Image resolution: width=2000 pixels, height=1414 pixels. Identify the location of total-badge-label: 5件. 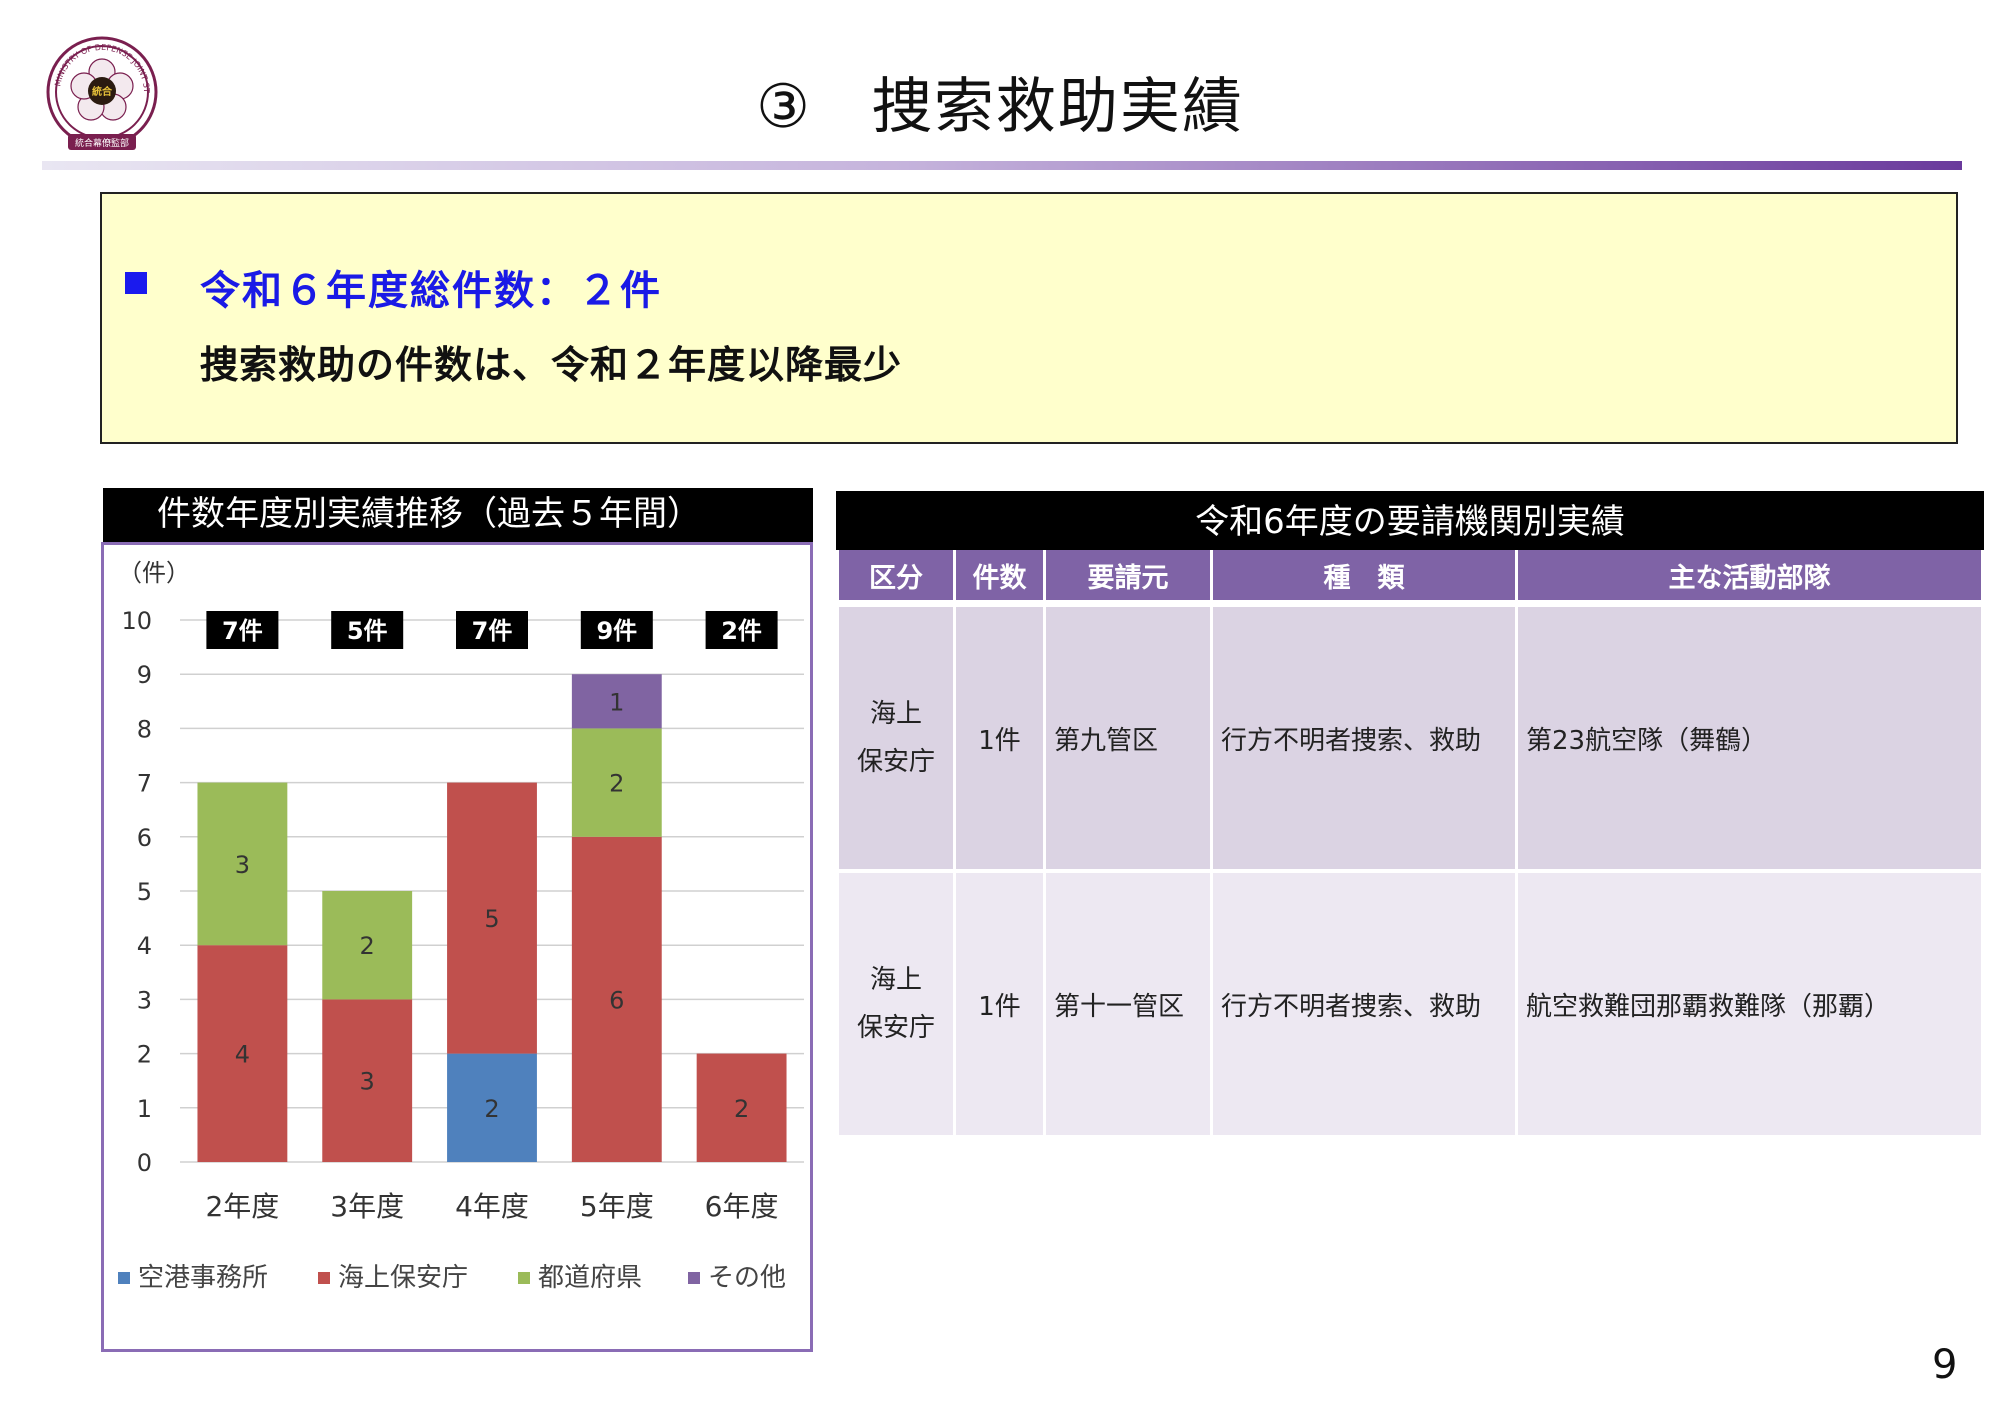
(367, 631).